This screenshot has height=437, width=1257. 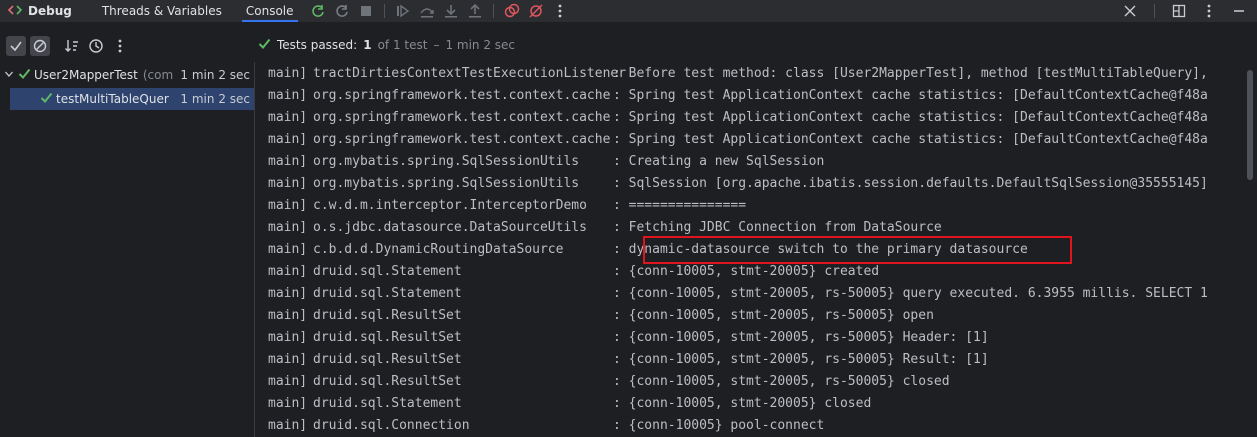 I want to click on log-logger: o.s.jdbc.datasource.DataSourceUtils, so click(x=450, y=227).